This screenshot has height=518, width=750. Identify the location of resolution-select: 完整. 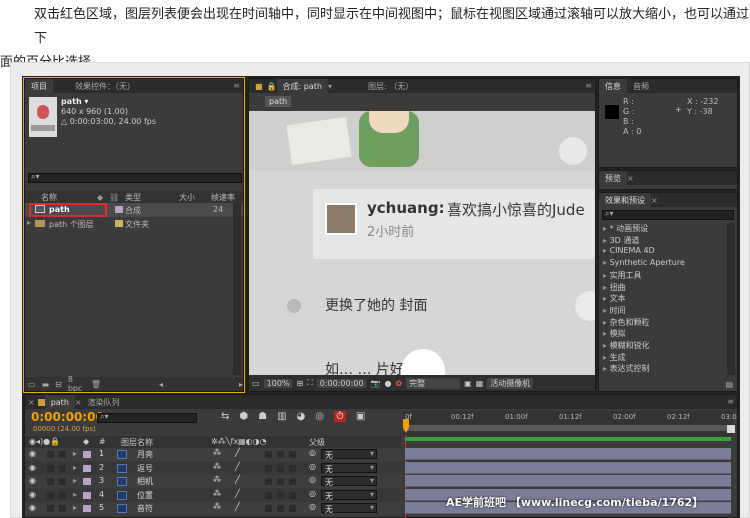
(433, 383).